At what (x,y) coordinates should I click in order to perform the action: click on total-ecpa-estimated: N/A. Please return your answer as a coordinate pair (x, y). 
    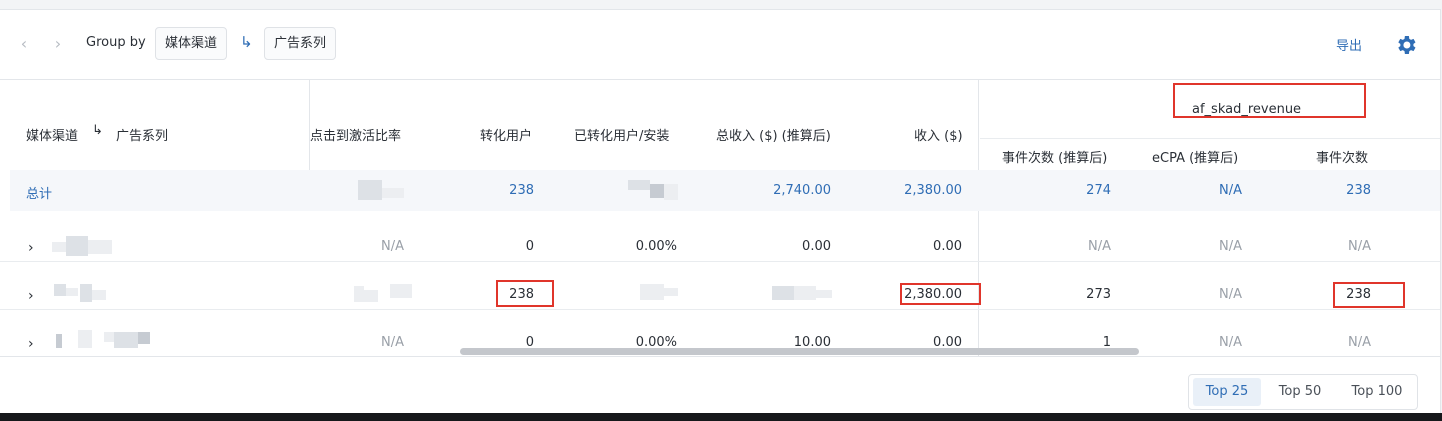
    Looking at the image, I should click on (1230, 190).